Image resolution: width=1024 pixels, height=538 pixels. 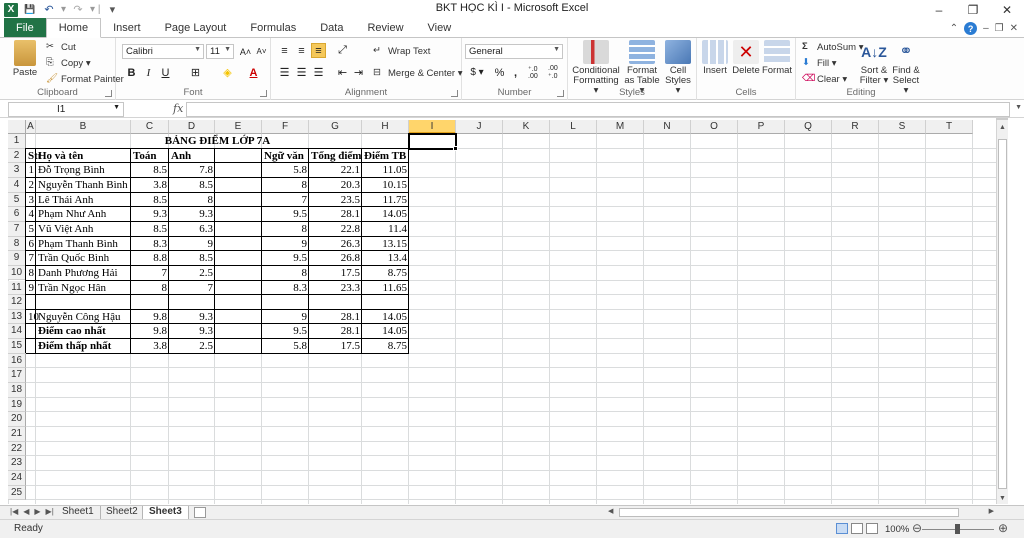 I want to click on row-header-12: 12, so click(x=17, y=302).